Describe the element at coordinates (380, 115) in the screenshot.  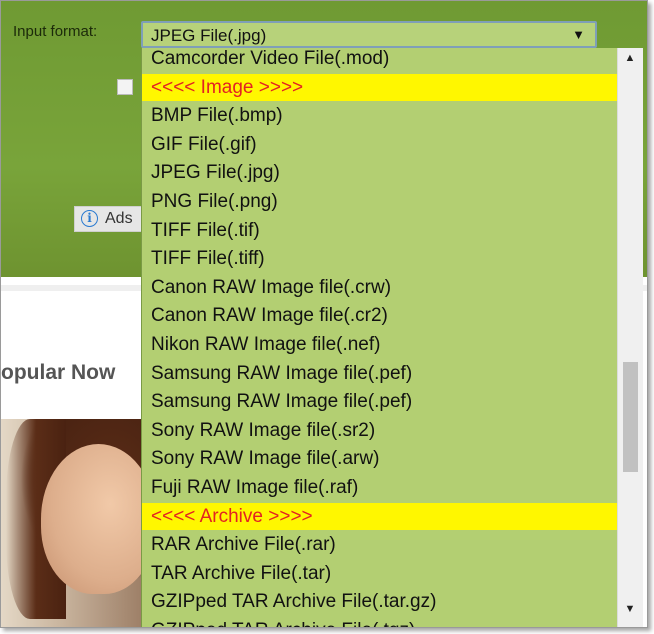
I see `dropdown-option: BMP File(.bmp)` at that location.